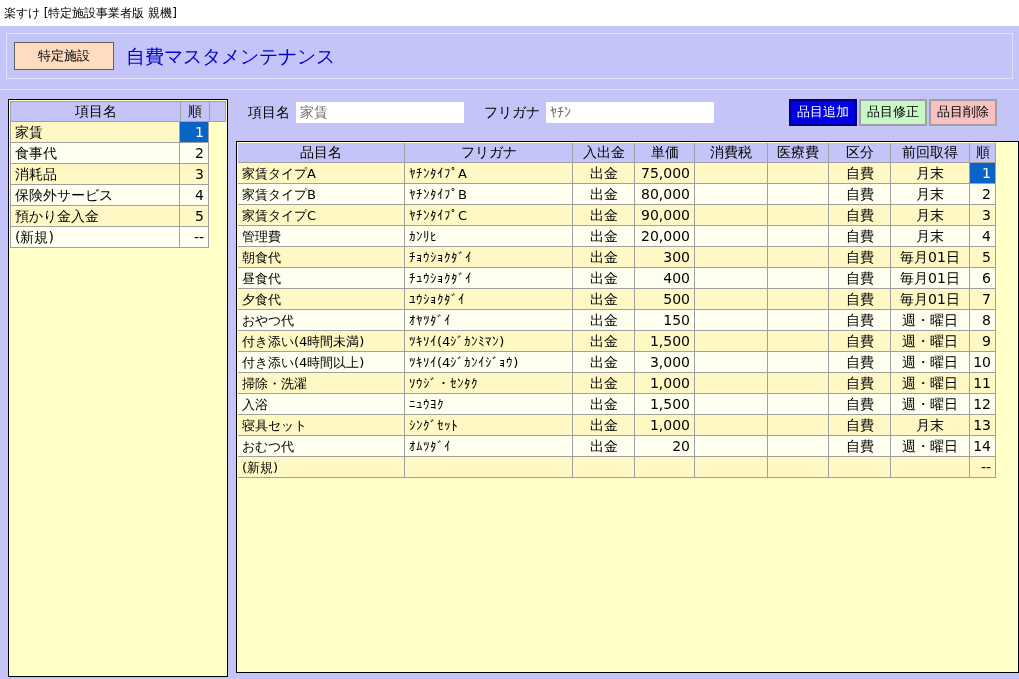 The image size is (1019, 679). Describe the element at coordinates (665, 383) in the screenshot. I see `table-cell: 1,000` at that location.